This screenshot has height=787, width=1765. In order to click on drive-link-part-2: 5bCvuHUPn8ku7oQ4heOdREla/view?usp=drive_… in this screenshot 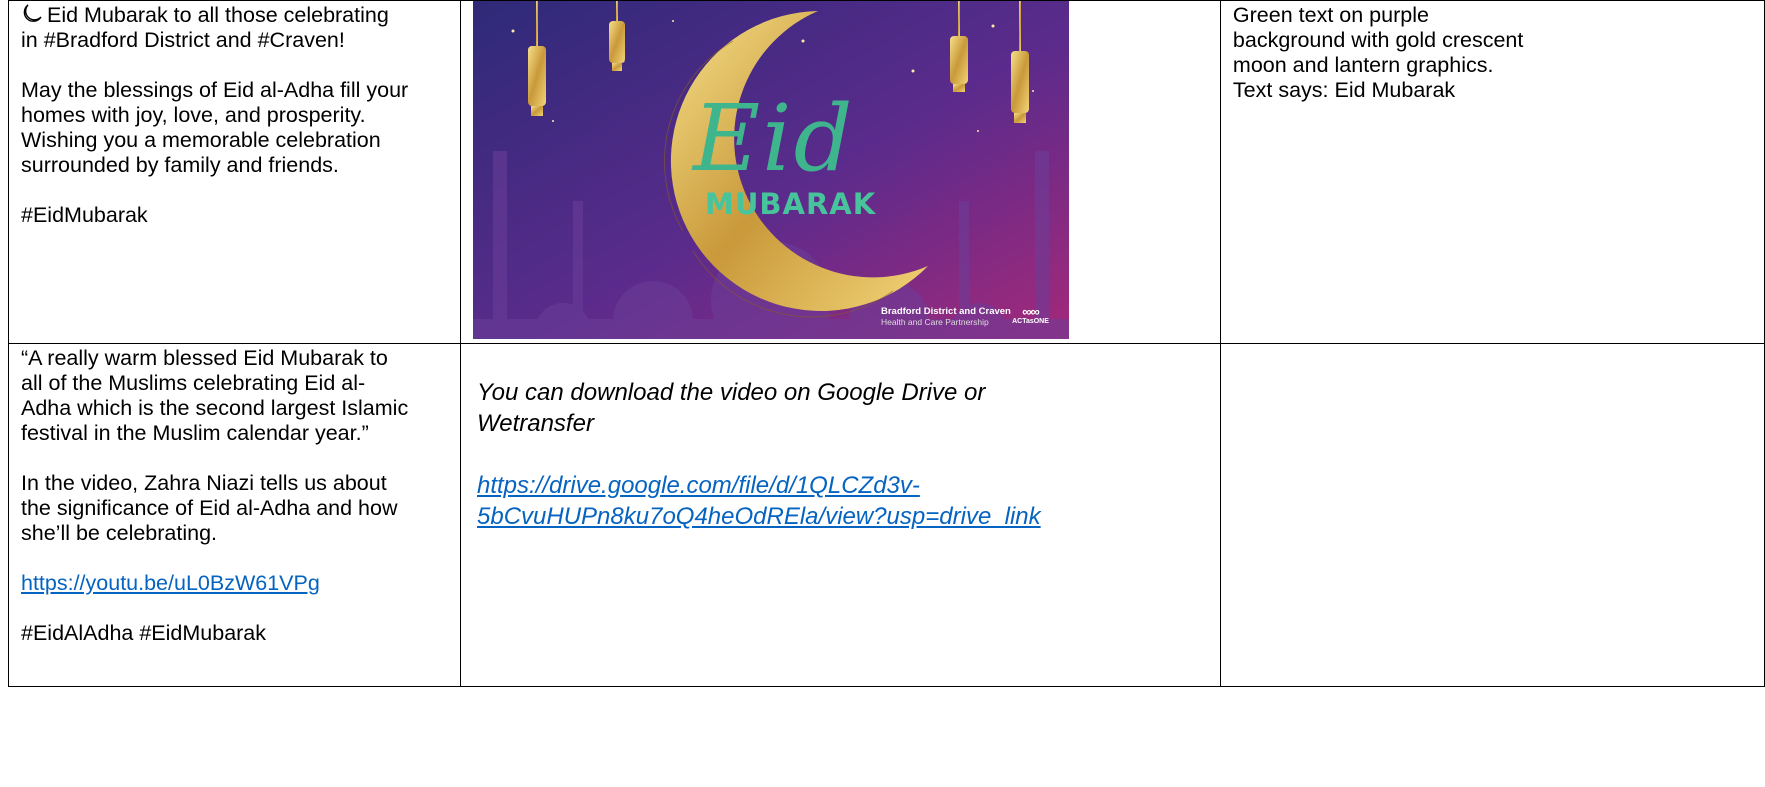, I will do `click(759, 516)`.